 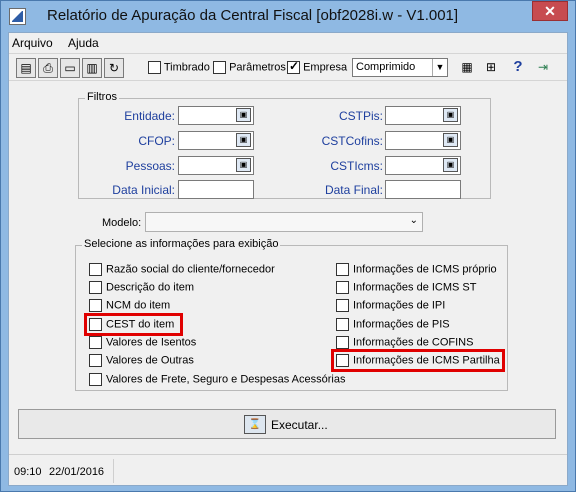 I want to click on csticms-field: ▣, so click(x=423, y=165).